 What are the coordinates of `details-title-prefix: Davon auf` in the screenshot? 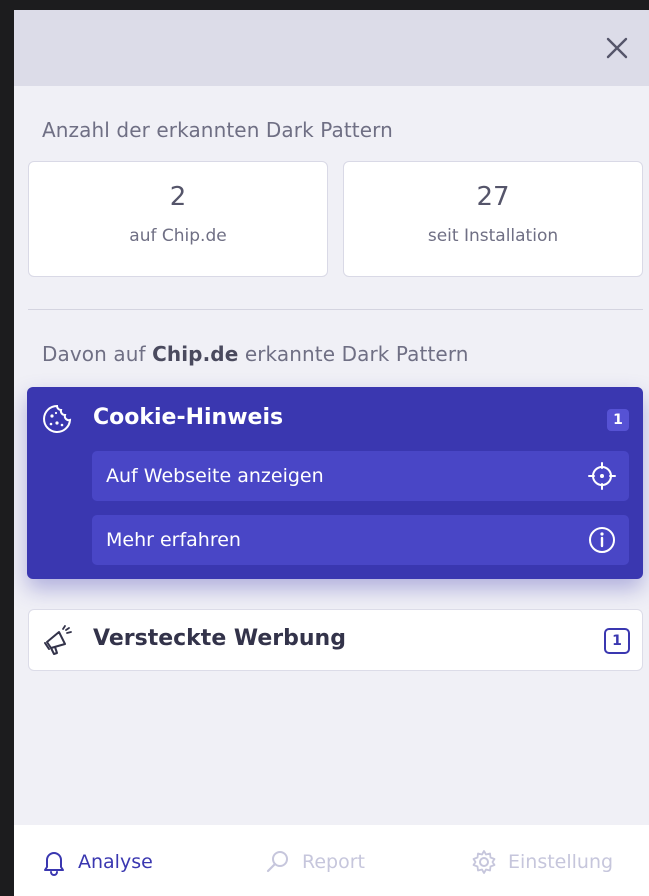 It's located at (97, 354).